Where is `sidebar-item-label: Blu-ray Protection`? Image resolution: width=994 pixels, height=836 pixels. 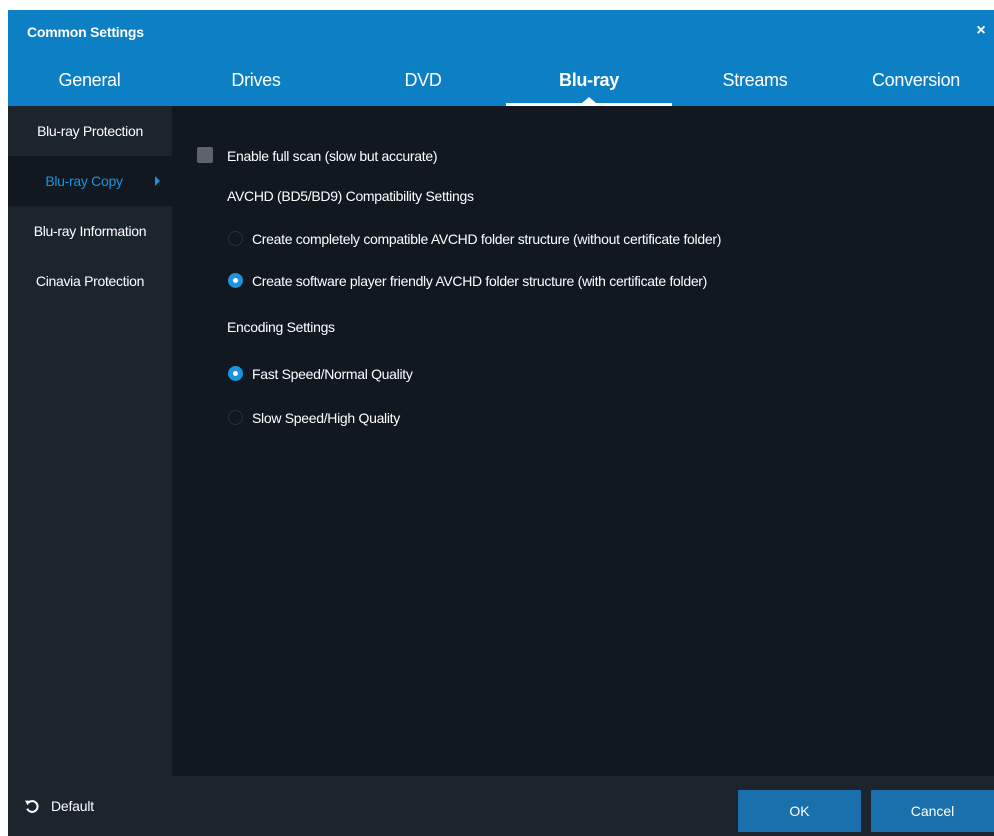 sidebar-item-label: Blu-ray Protection is located at coordinates (90, 131).